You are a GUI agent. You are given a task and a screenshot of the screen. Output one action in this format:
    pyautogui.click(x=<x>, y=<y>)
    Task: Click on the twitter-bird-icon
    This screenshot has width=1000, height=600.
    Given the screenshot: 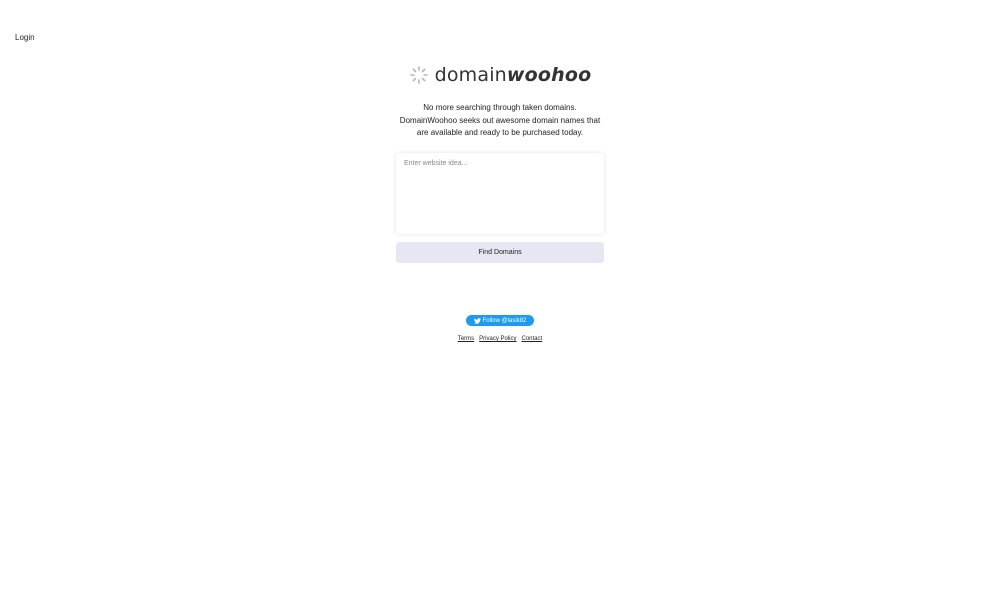 What is the action you would take?
    pyautogui.click(x=477, y=320)
    